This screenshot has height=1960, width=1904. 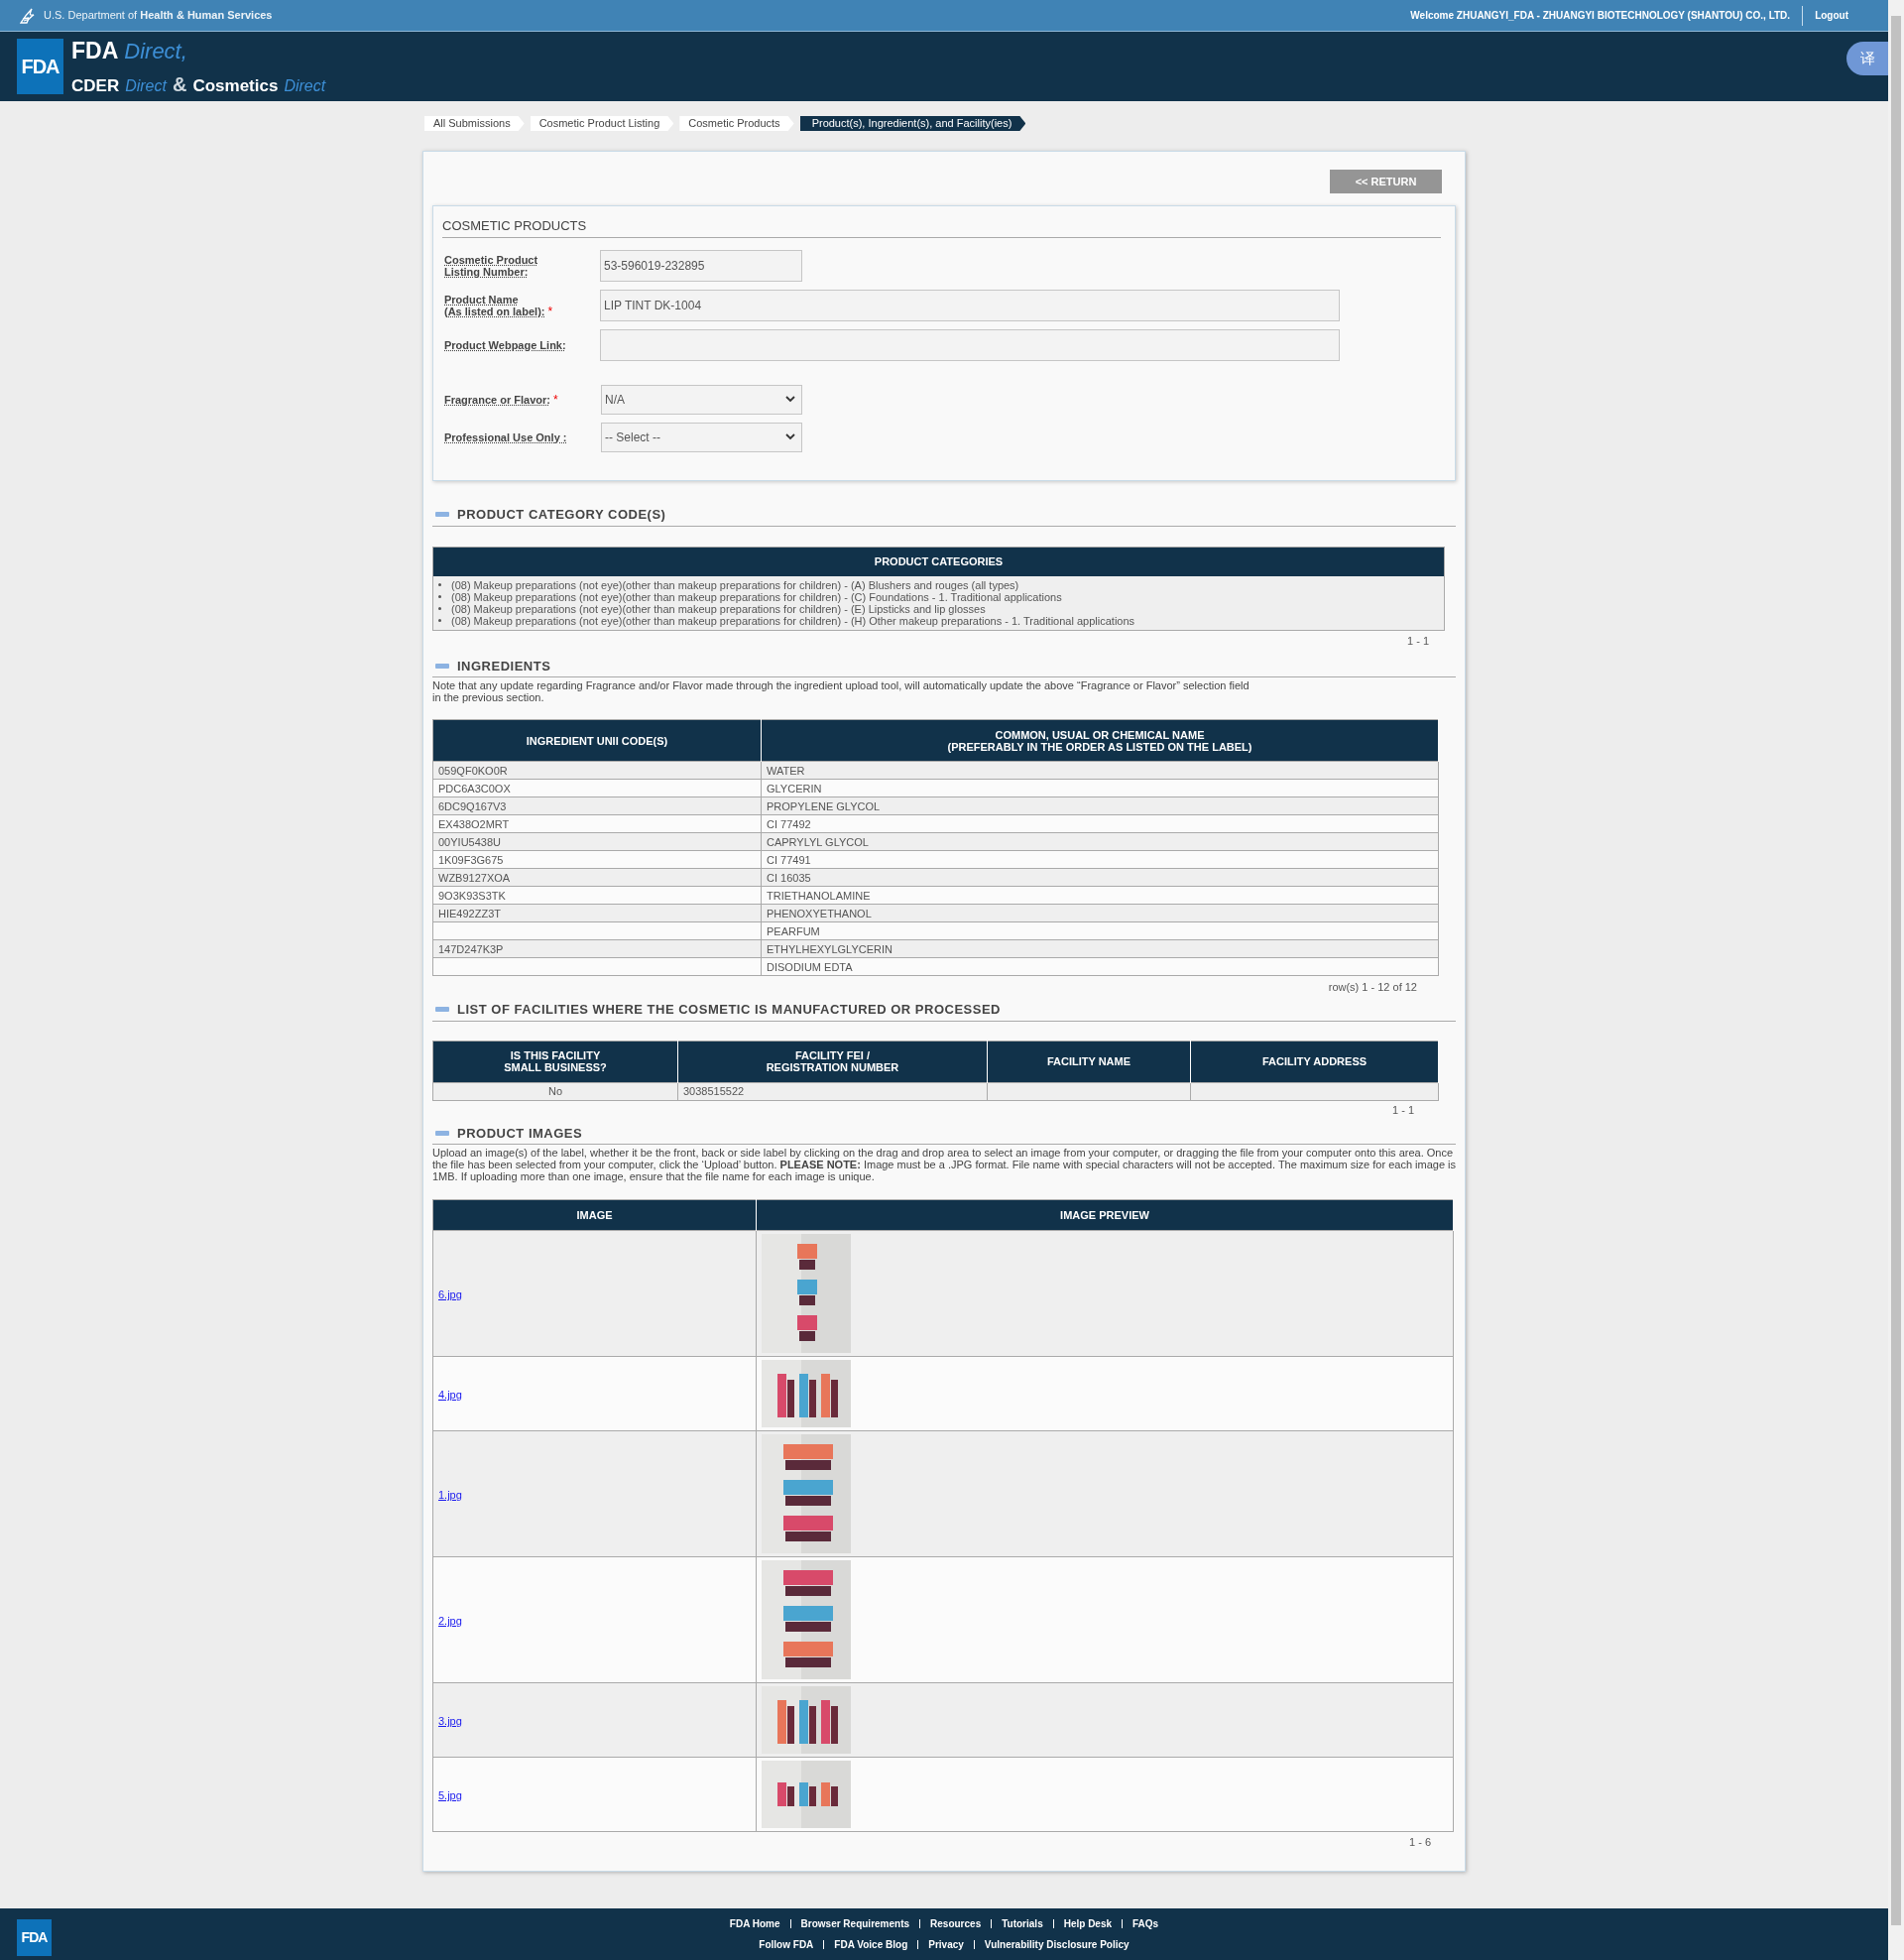 I want to click on footer-link: Resources, so click(x=956, y=1924).